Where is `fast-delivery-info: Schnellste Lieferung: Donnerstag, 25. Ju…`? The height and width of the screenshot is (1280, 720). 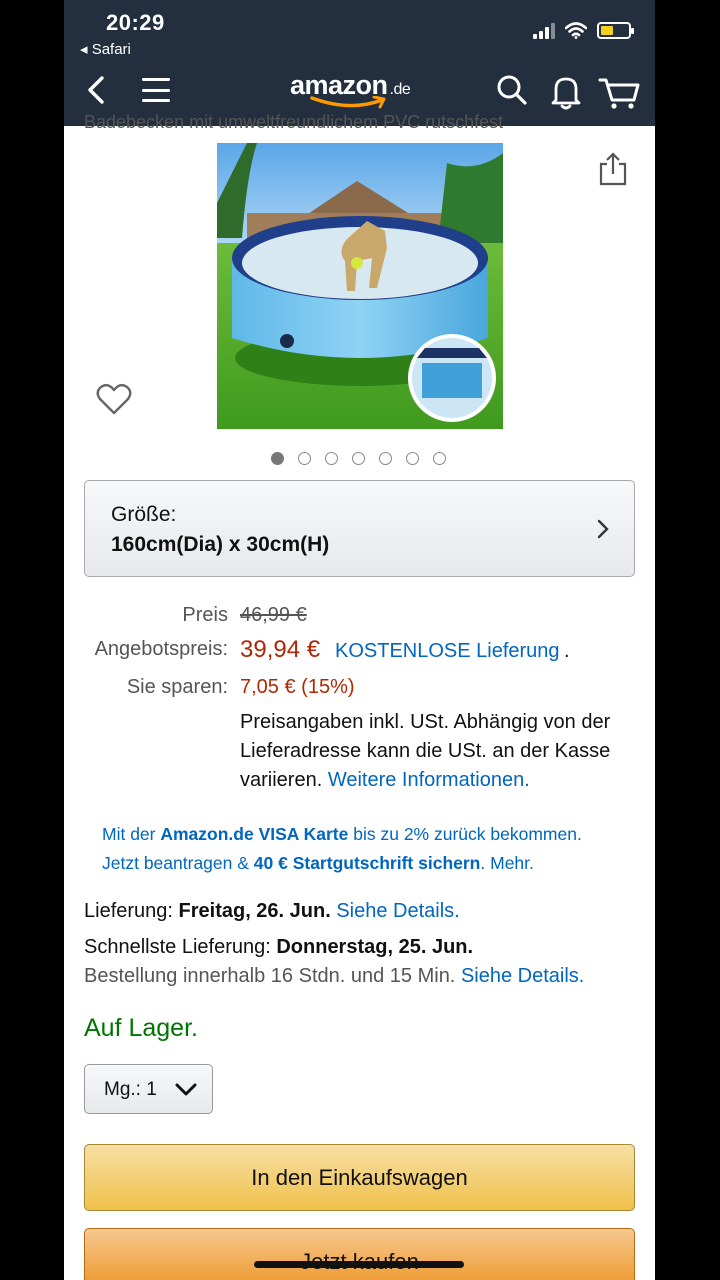 fast-delivery-info: Schnellste Lieferung: Donnerstag, 25. Ju… is located at coordinates (278, 947).